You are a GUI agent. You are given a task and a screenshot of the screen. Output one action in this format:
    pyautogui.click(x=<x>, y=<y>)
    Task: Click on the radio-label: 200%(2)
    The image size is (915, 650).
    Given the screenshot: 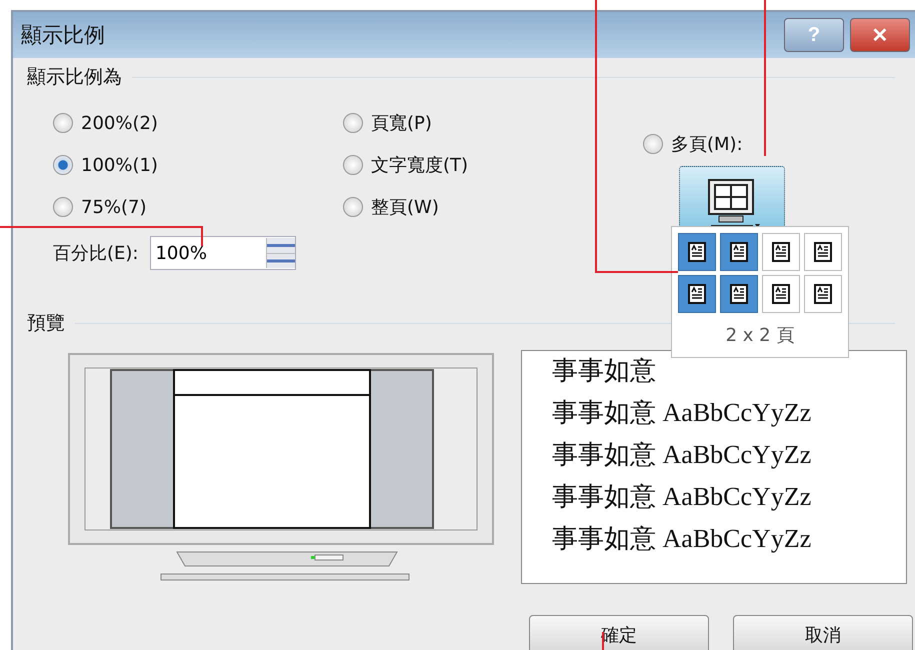 What is the action you would take?
    pyautogui.click(x=119, y=123)
    